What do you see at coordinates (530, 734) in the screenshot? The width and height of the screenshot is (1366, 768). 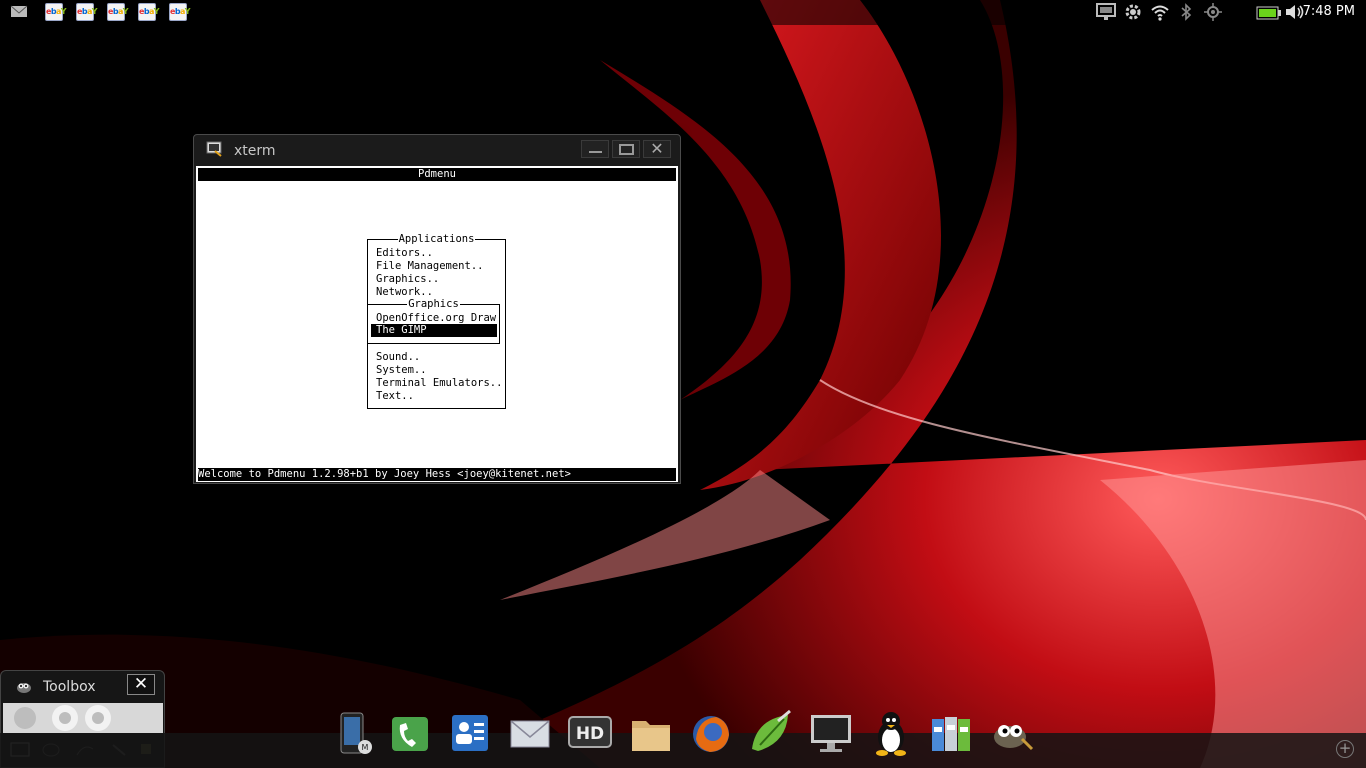 I see `email-icon` at bounding box center [530, 734].